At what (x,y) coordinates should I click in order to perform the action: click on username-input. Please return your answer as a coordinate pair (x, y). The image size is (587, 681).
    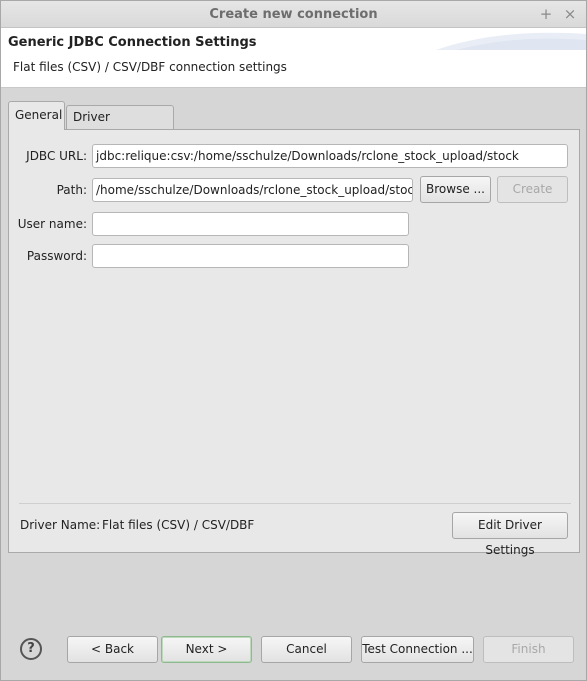
    Looking at the image, I should click on (250, 224).